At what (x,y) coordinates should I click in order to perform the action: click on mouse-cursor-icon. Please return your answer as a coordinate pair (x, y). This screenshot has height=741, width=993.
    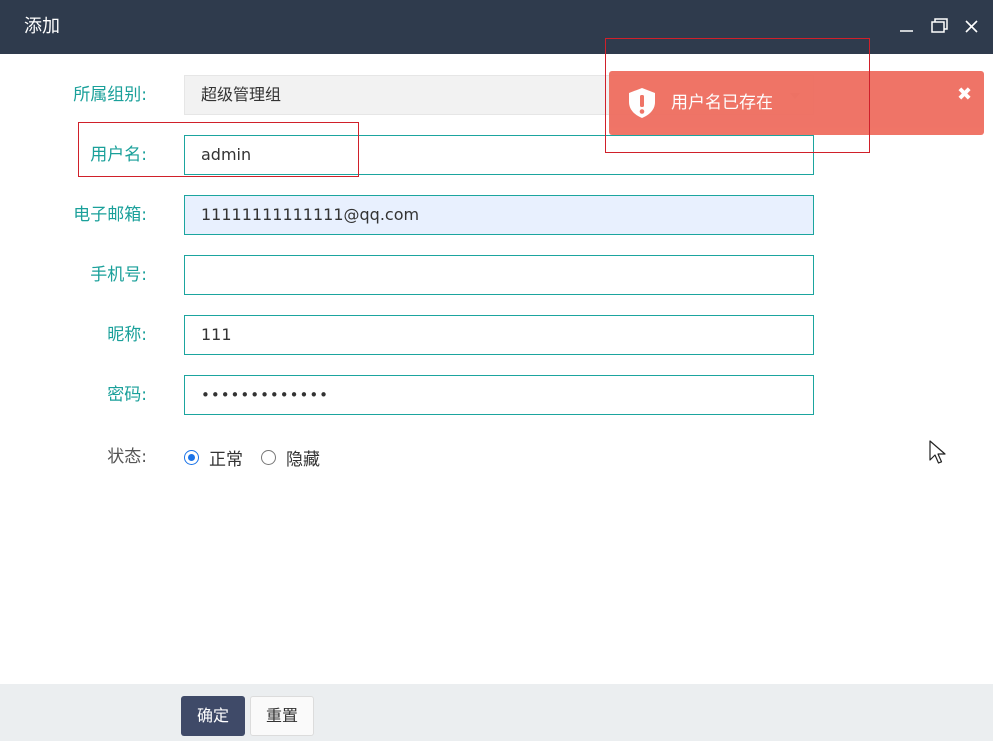
    Looking at the image, I should click on (937, 452).